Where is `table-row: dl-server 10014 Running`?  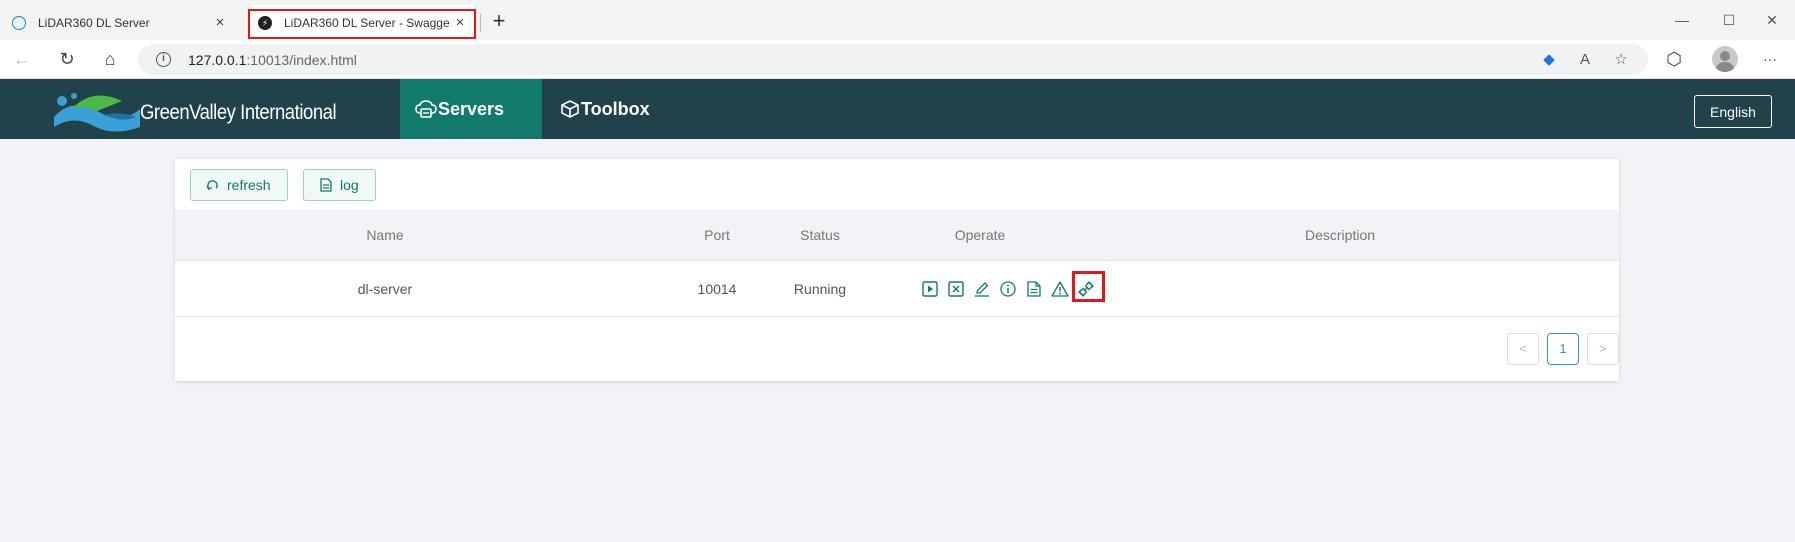
table-row: dl-server 10014 Running is located at coordinates (897, 289).